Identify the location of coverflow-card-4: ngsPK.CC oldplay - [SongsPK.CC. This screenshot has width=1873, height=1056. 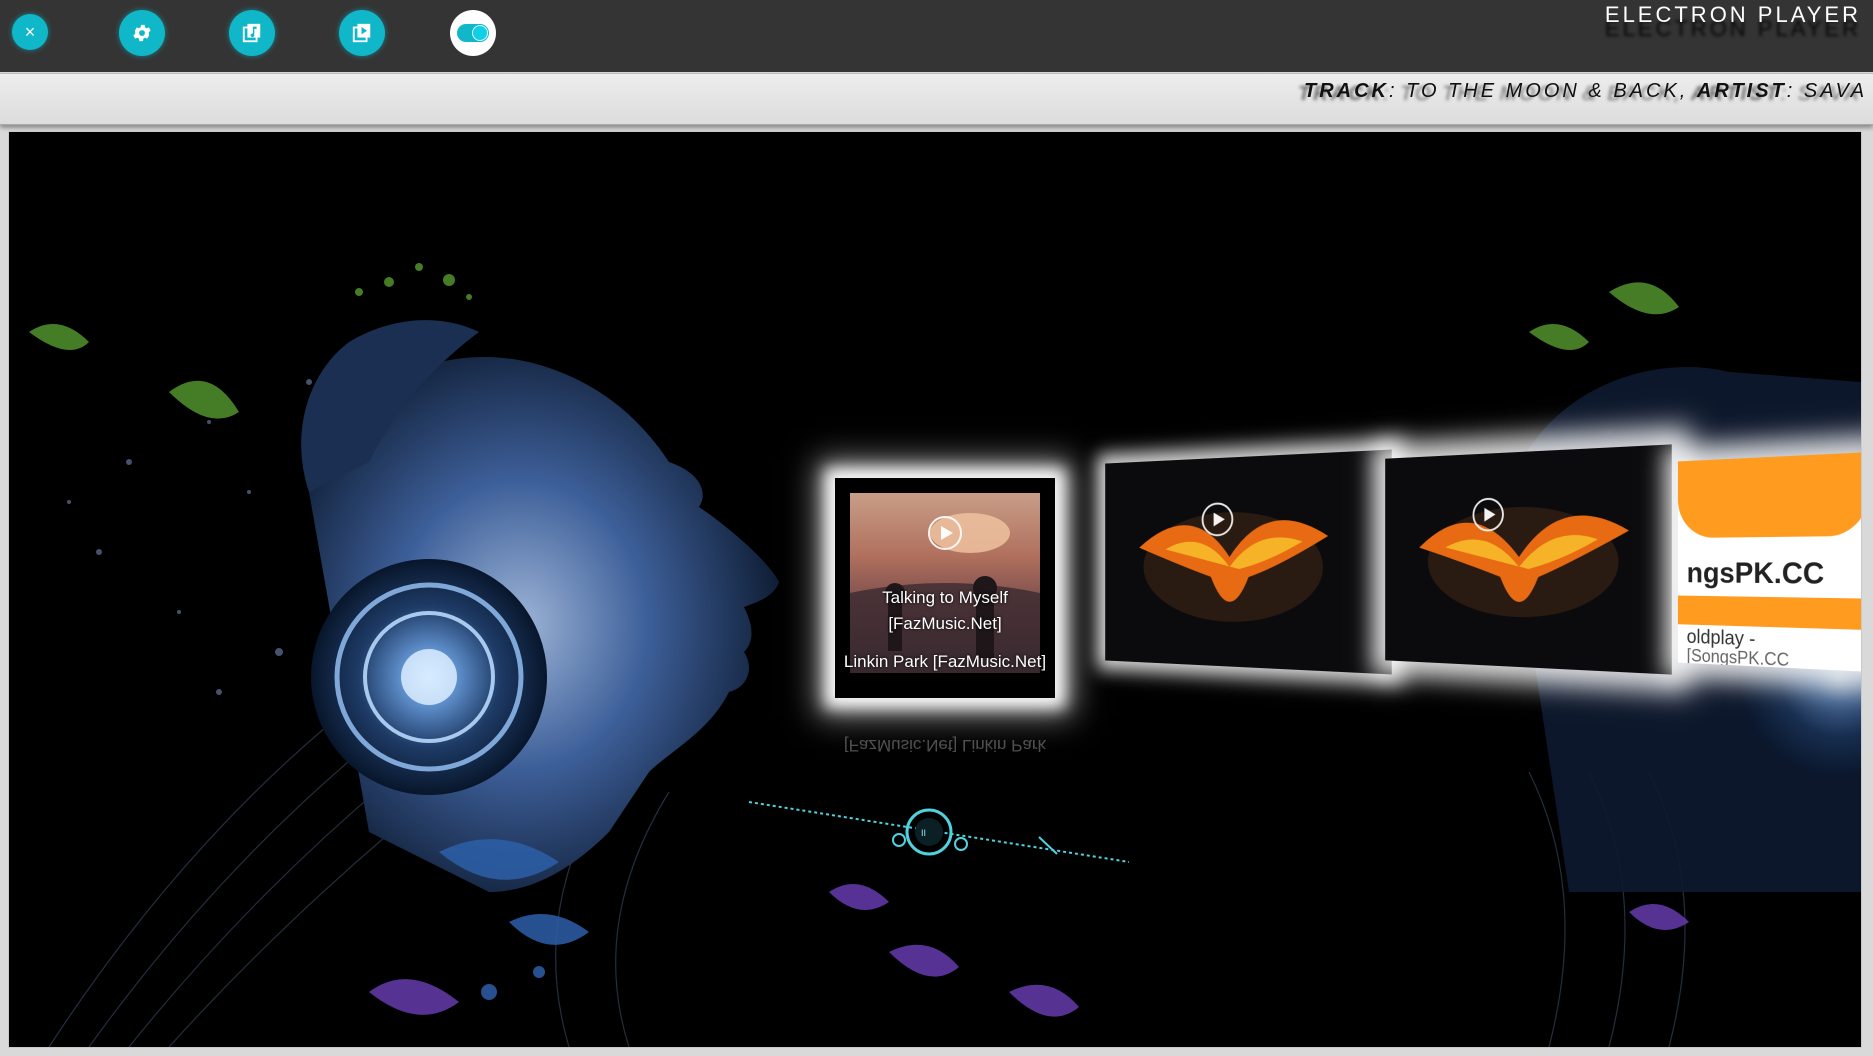
(1769, 562).